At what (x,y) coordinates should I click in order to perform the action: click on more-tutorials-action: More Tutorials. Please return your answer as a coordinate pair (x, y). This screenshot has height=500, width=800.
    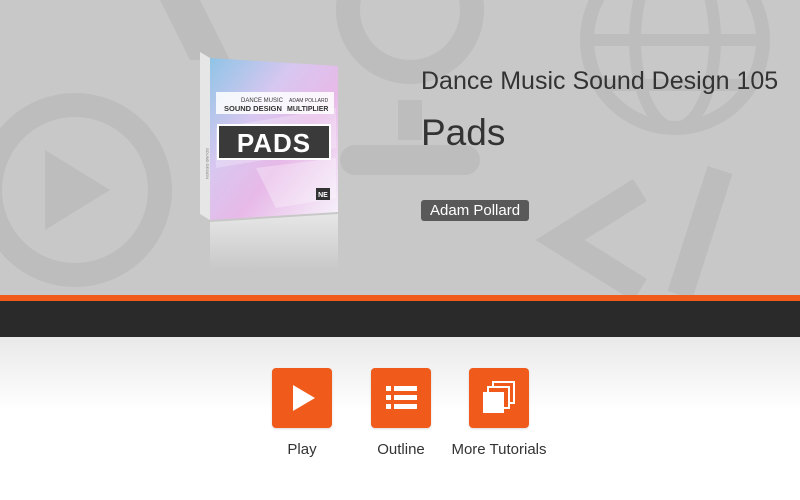
    Looking at the image, I should click on (499, 413).